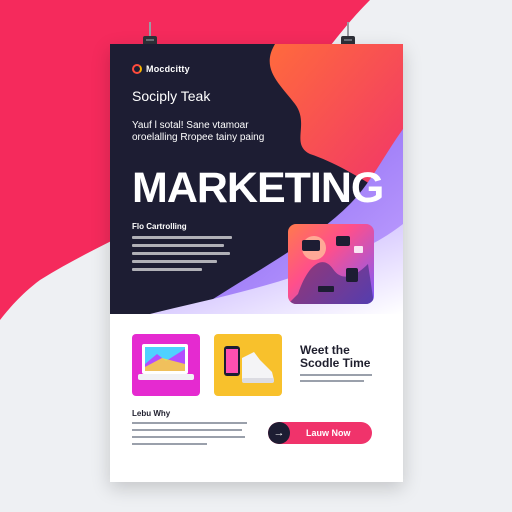  I want to click on bottom-section-title: Lebu Why, so click(151, 413).